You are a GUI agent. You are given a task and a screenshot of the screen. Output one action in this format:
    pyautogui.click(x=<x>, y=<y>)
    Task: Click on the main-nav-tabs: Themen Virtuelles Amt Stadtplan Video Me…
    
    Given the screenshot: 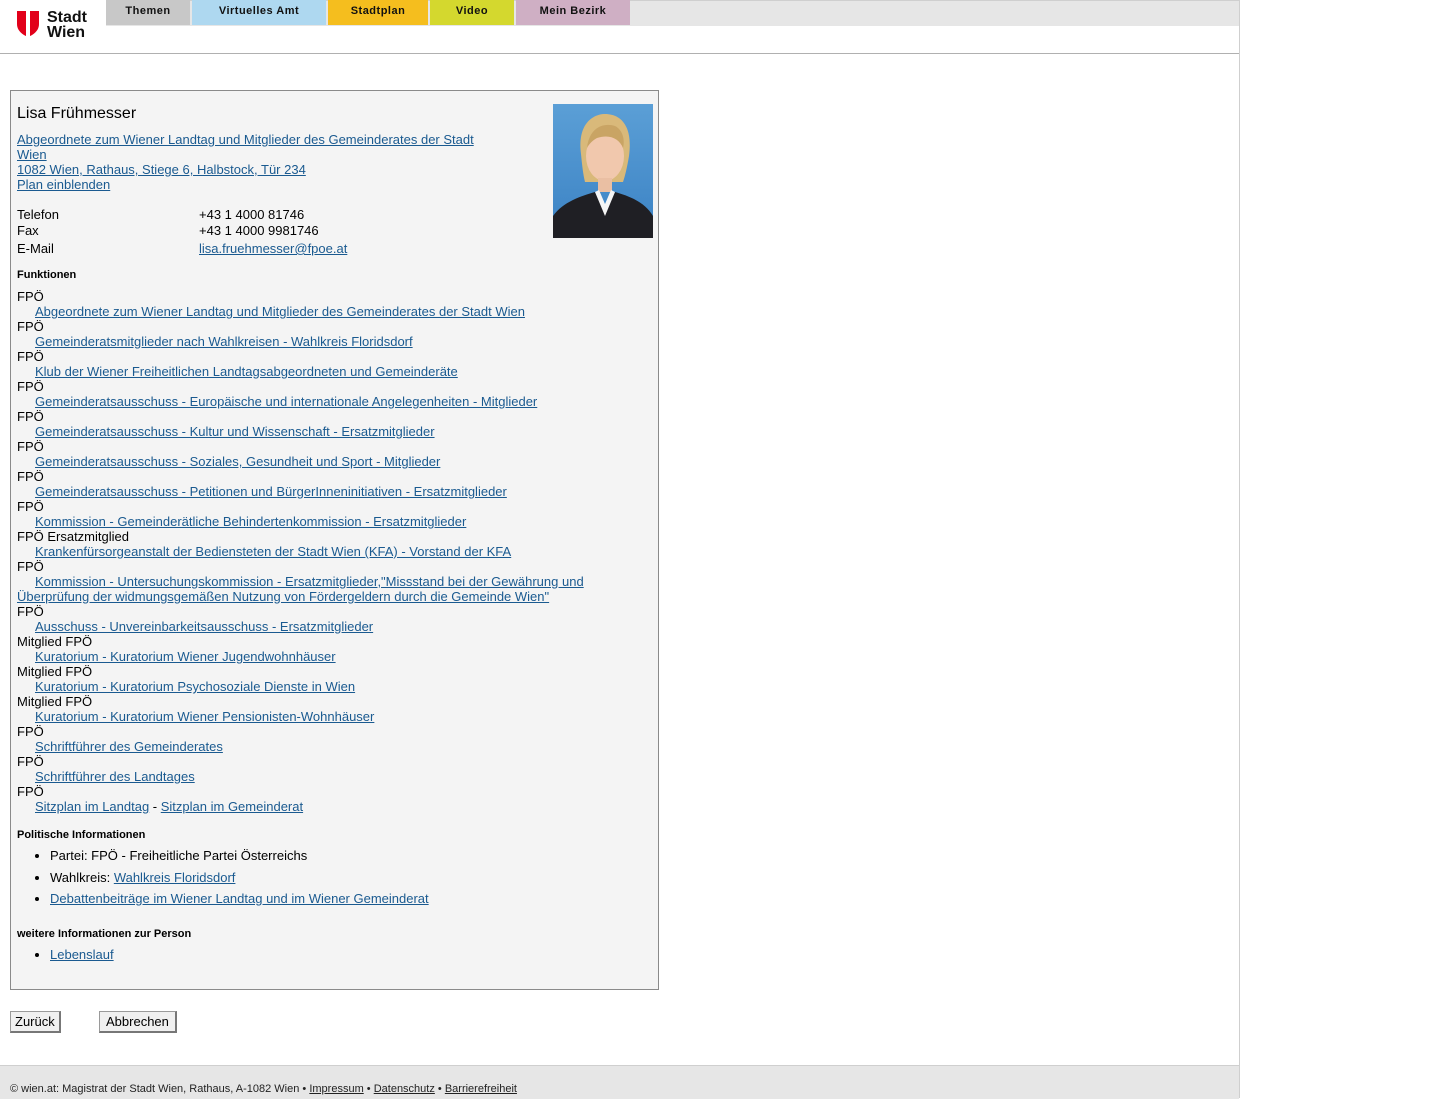 What is the action you would take?
    pyautogui.click(x=369, y=13)
    